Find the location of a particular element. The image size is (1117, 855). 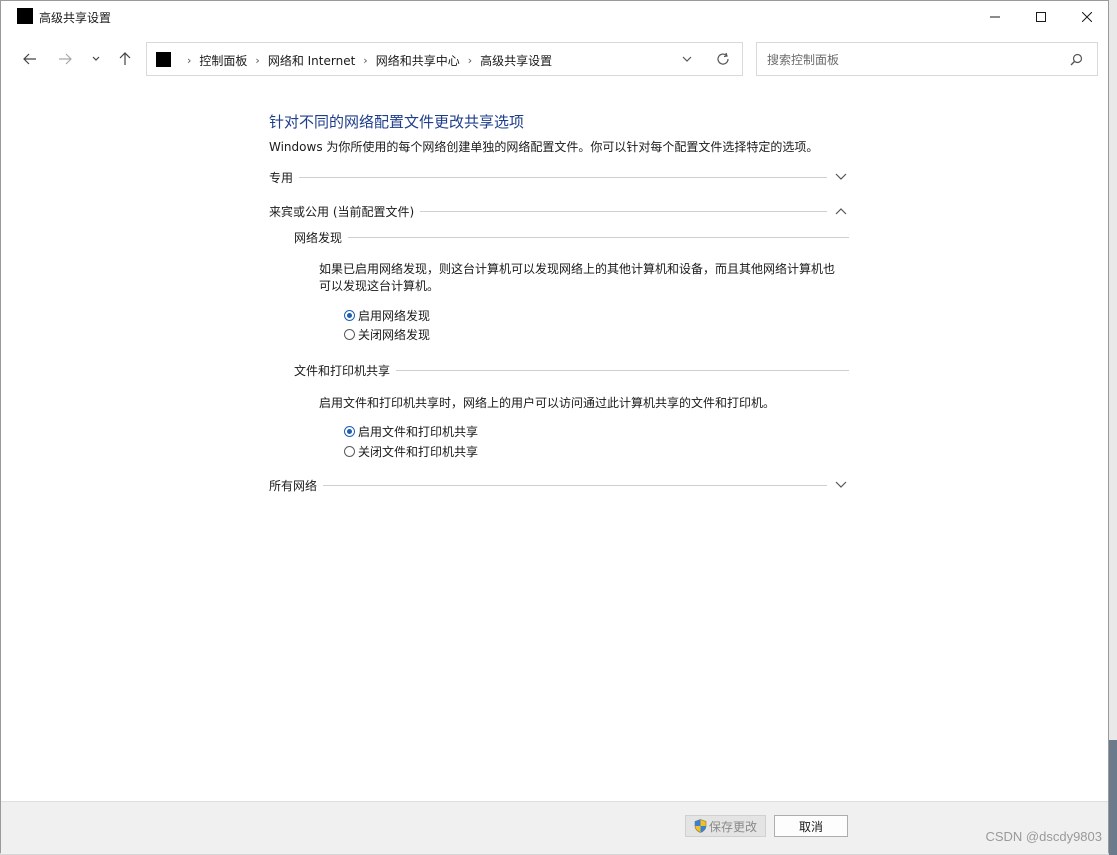

section-guest-public: 来宾或公用 (当前配置文件) is located at coordinates (559, 212).